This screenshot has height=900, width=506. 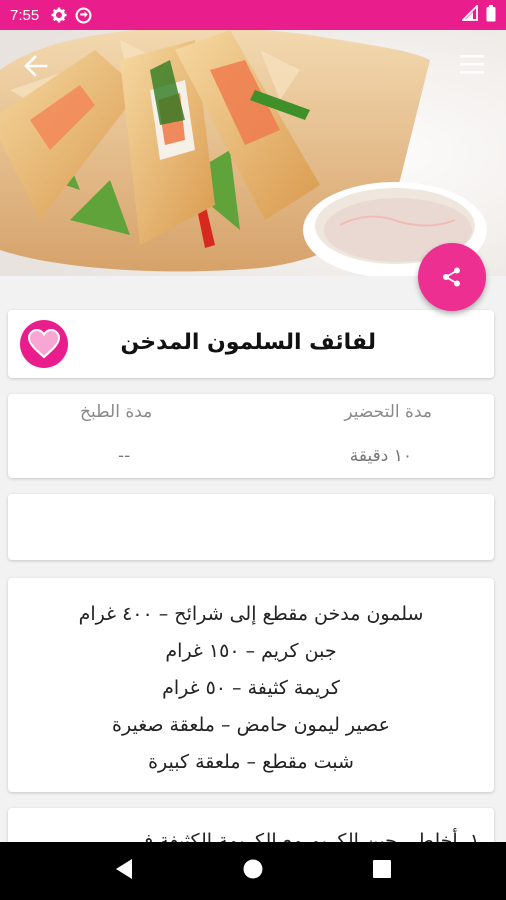 I want to click on nav-recents-button, so click(x=382, y=871).